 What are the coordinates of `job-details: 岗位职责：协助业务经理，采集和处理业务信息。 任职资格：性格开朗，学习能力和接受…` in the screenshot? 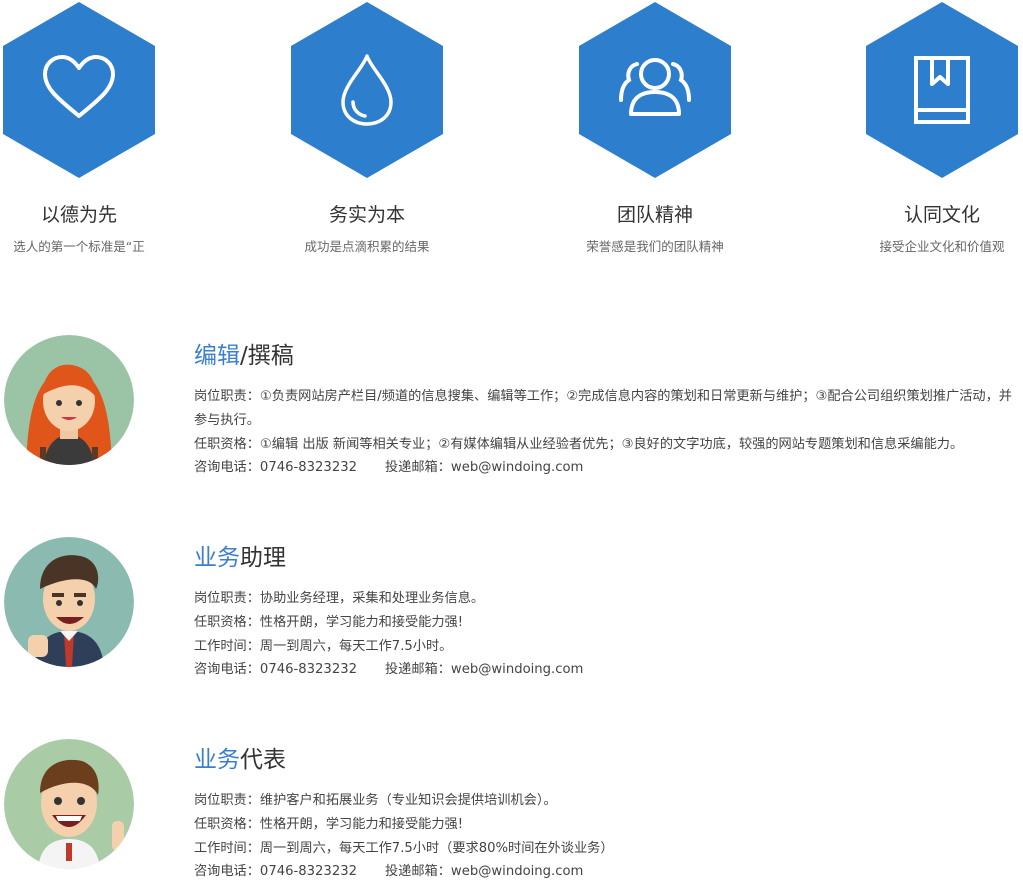 It's located at (606, 634).